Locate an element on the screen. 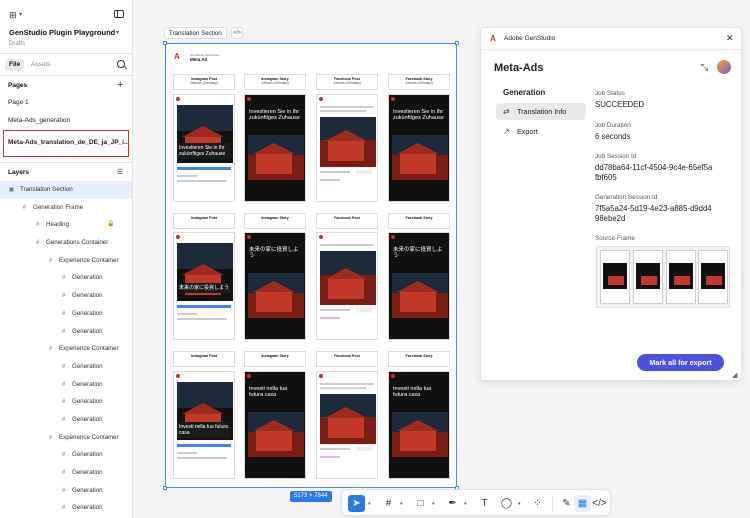  draw-mode-icon: ✎ is located at coordinates (566, 503).